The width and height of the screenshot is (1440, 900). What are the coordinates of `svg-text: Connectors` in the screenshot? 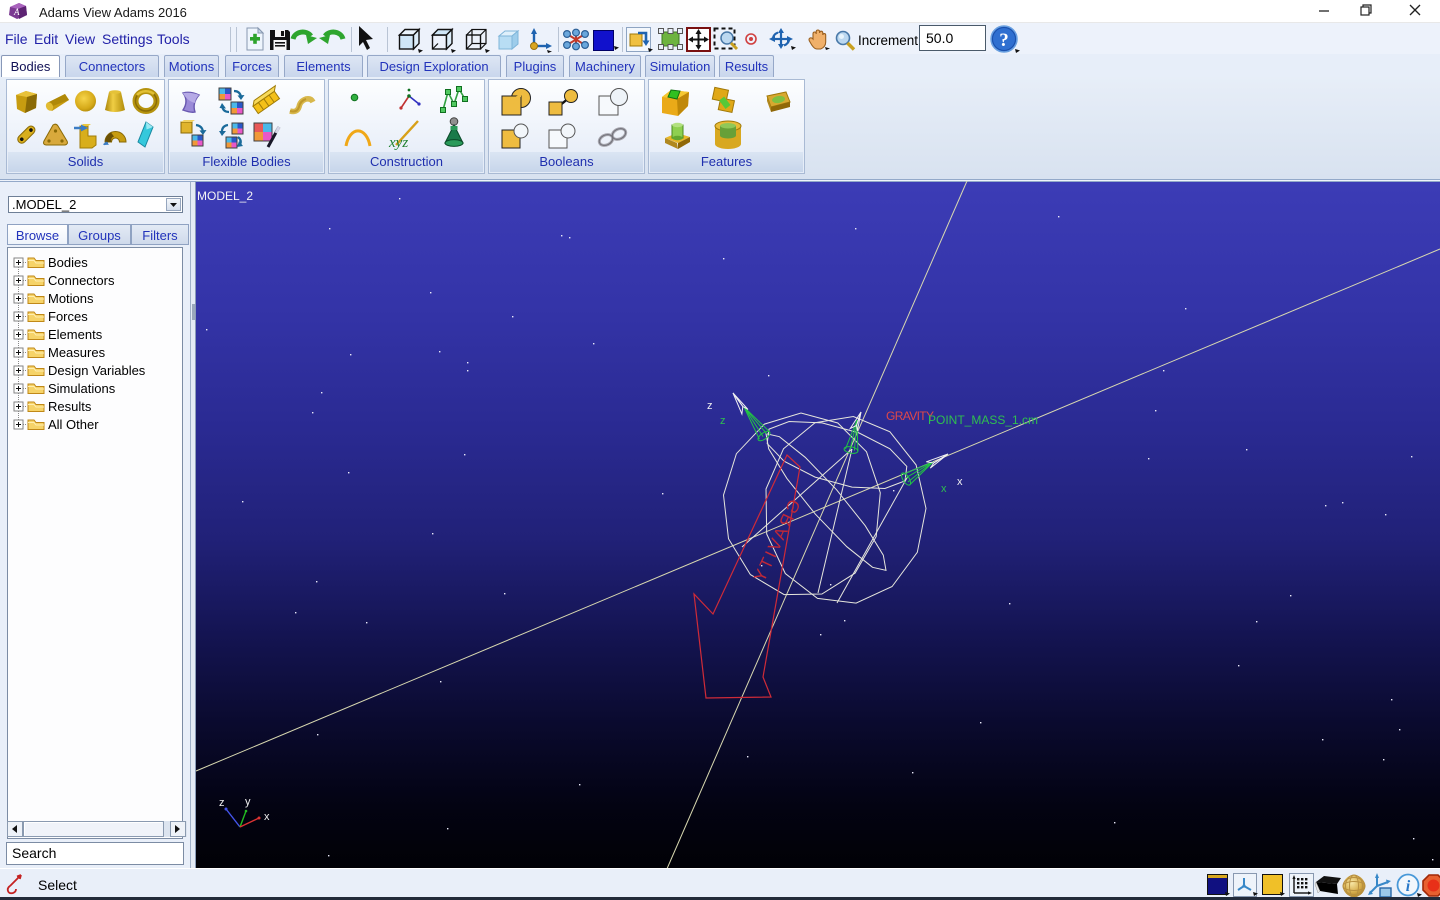 It's located at (81, 280).